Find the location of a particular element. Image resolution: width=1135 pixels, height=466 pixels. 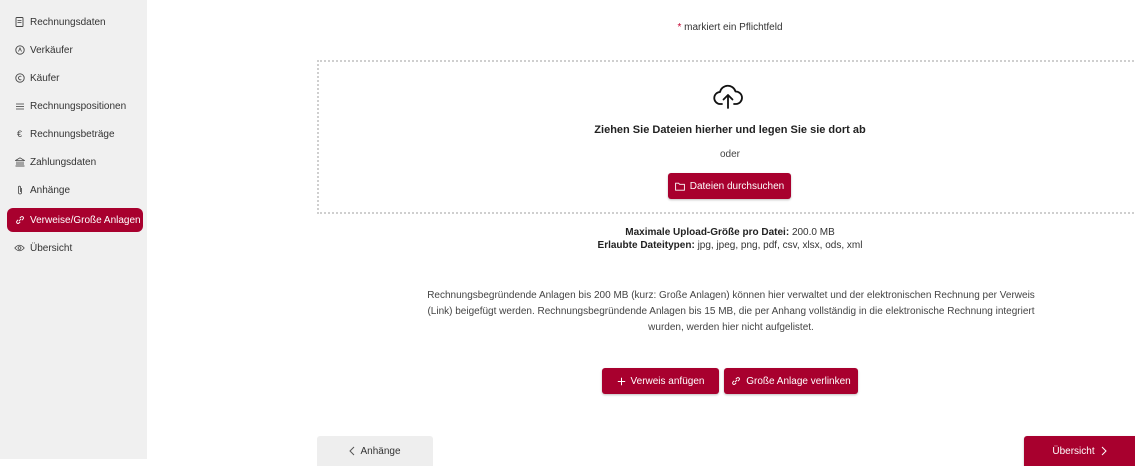

file-types-label: Erlaubte Dateitypen: is located at coordinates (646, 245).